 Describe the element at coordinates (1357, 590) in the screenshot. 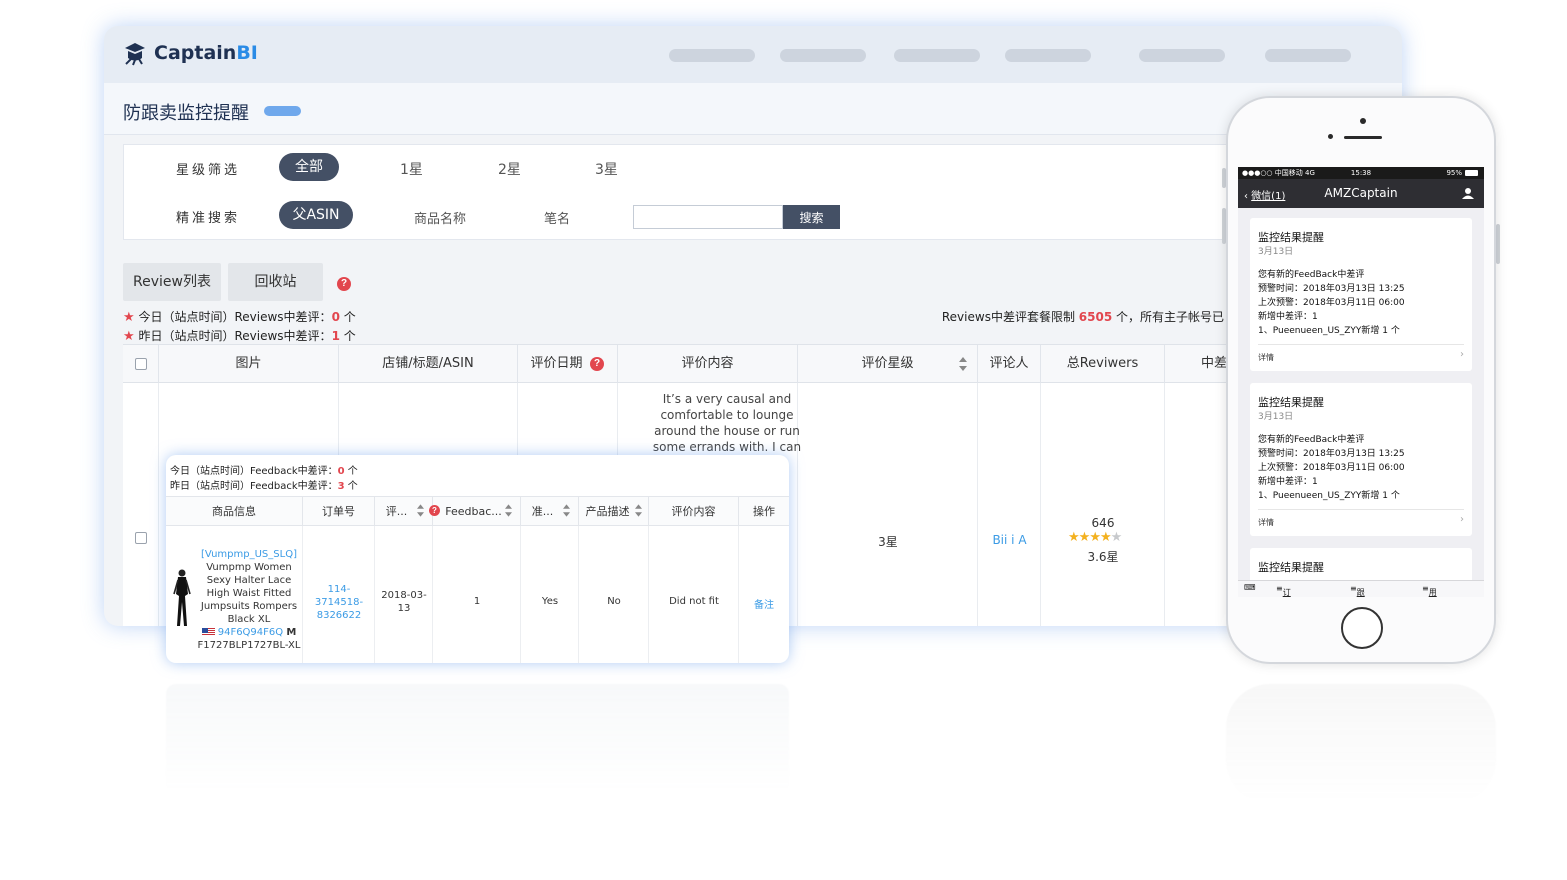

I see `menu-follow-sell-tools: ≡ 跟卖工具` at that location.